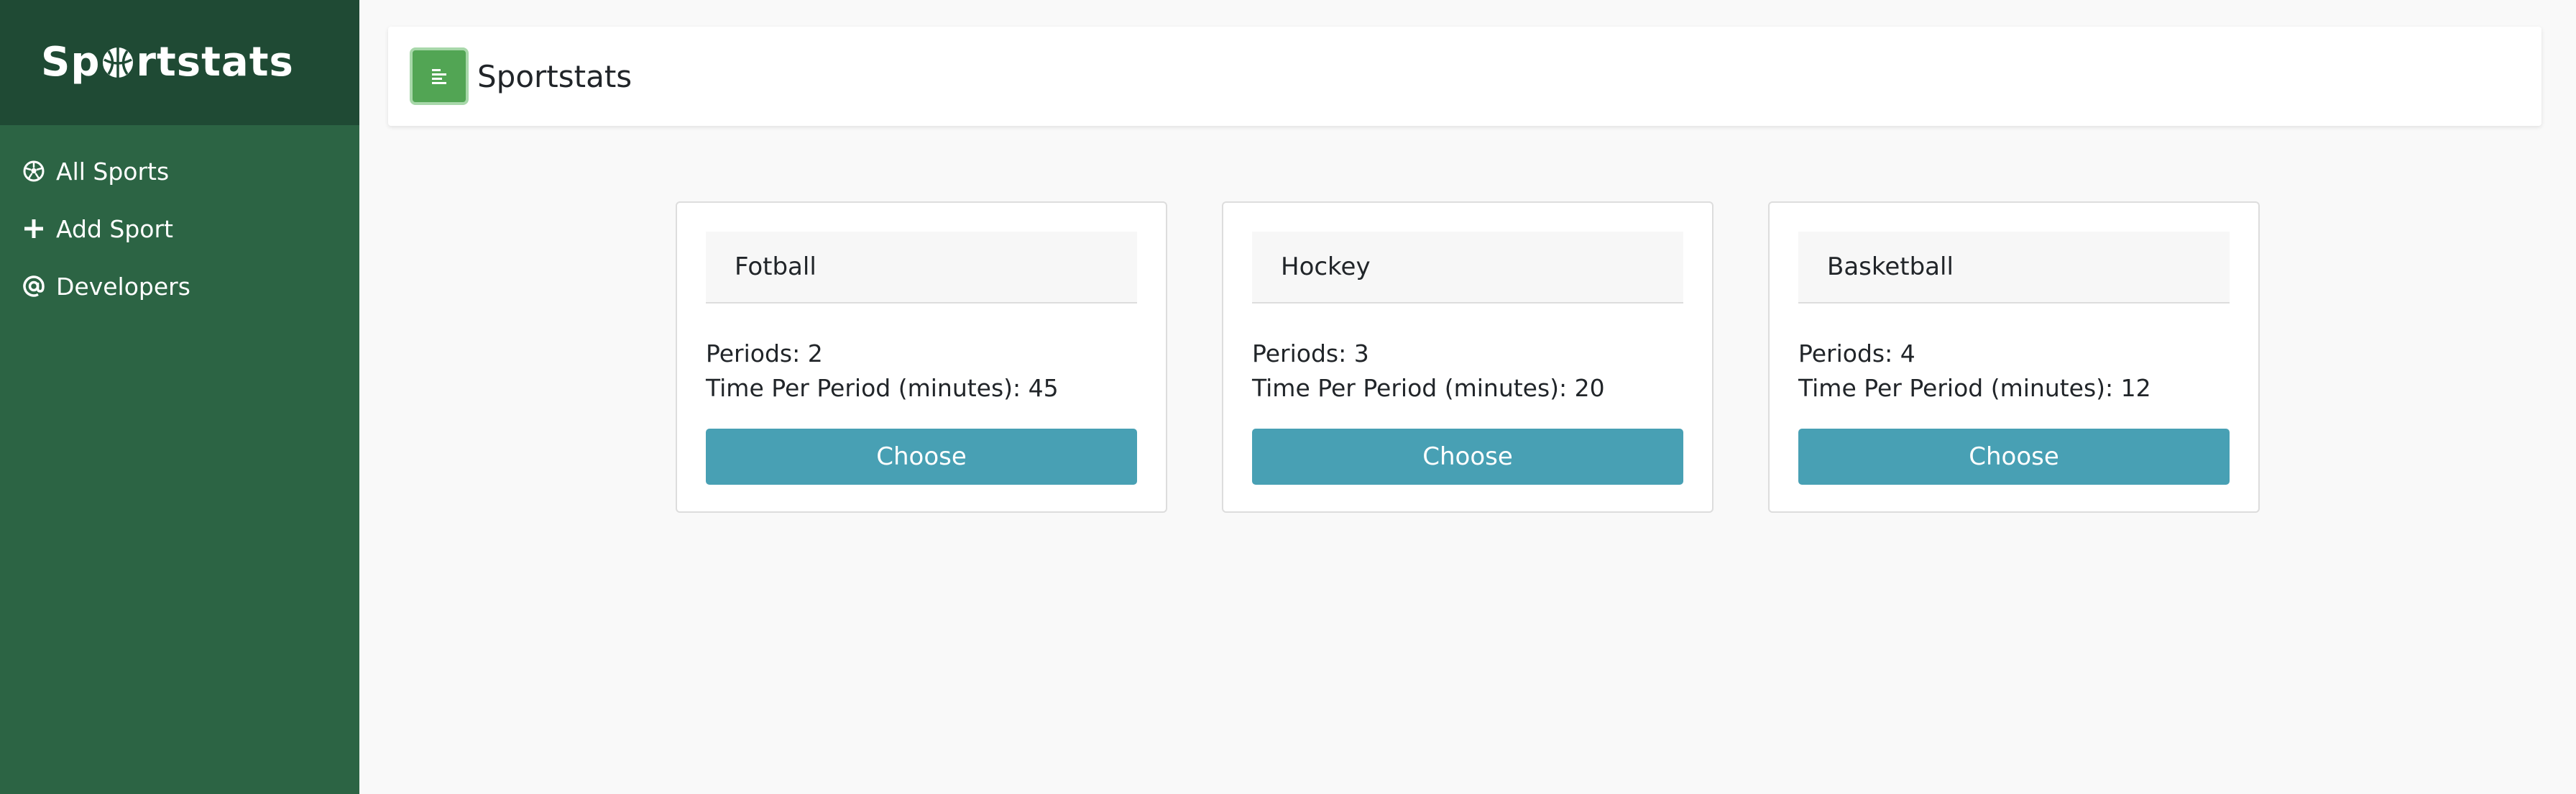 The image size is (2576, 794). What do you see at coordinates (1465, 76) in the screenshot?
I see `top-navbar: Sportstats` at bounding box center [1465, 76].